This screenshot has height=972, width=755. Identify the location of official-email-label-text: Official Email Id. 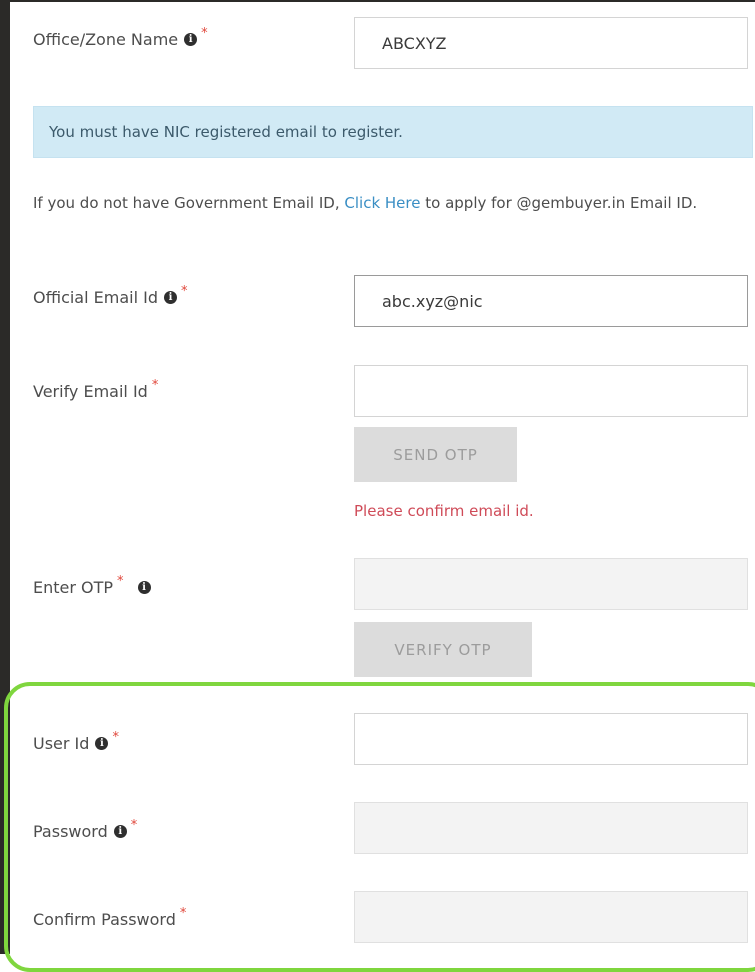
(95, 297).